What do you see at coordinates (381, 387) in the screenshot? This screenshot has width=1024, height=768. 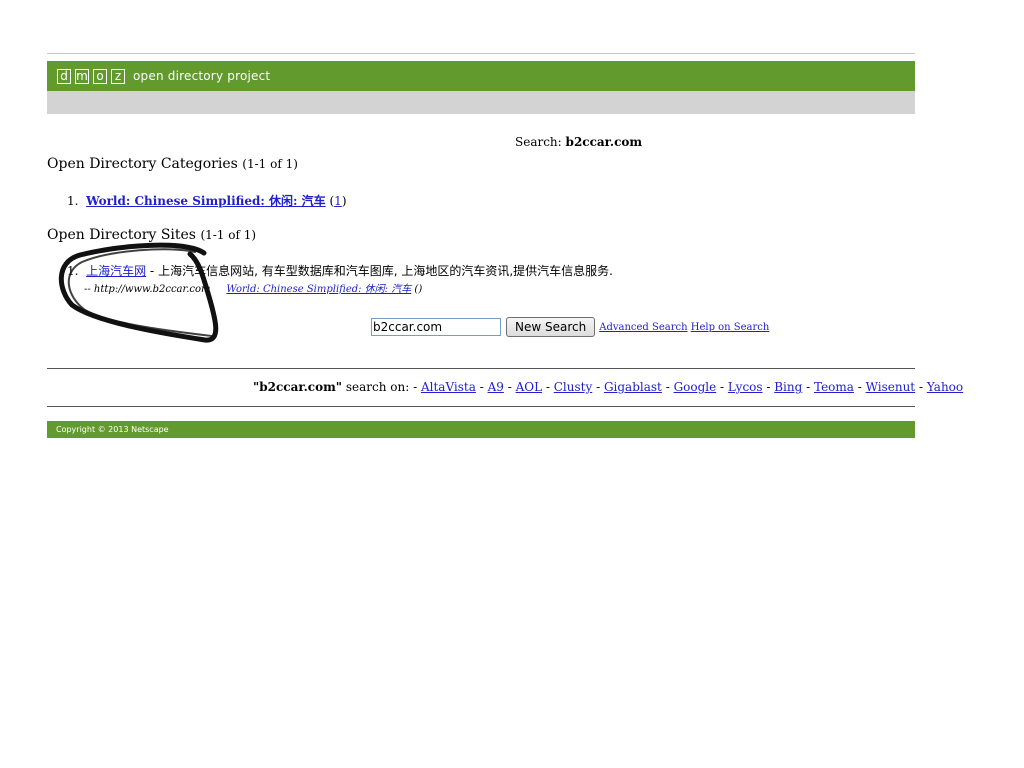 I see `engines-prefix: search on: -` at bounding box center [381, 387].